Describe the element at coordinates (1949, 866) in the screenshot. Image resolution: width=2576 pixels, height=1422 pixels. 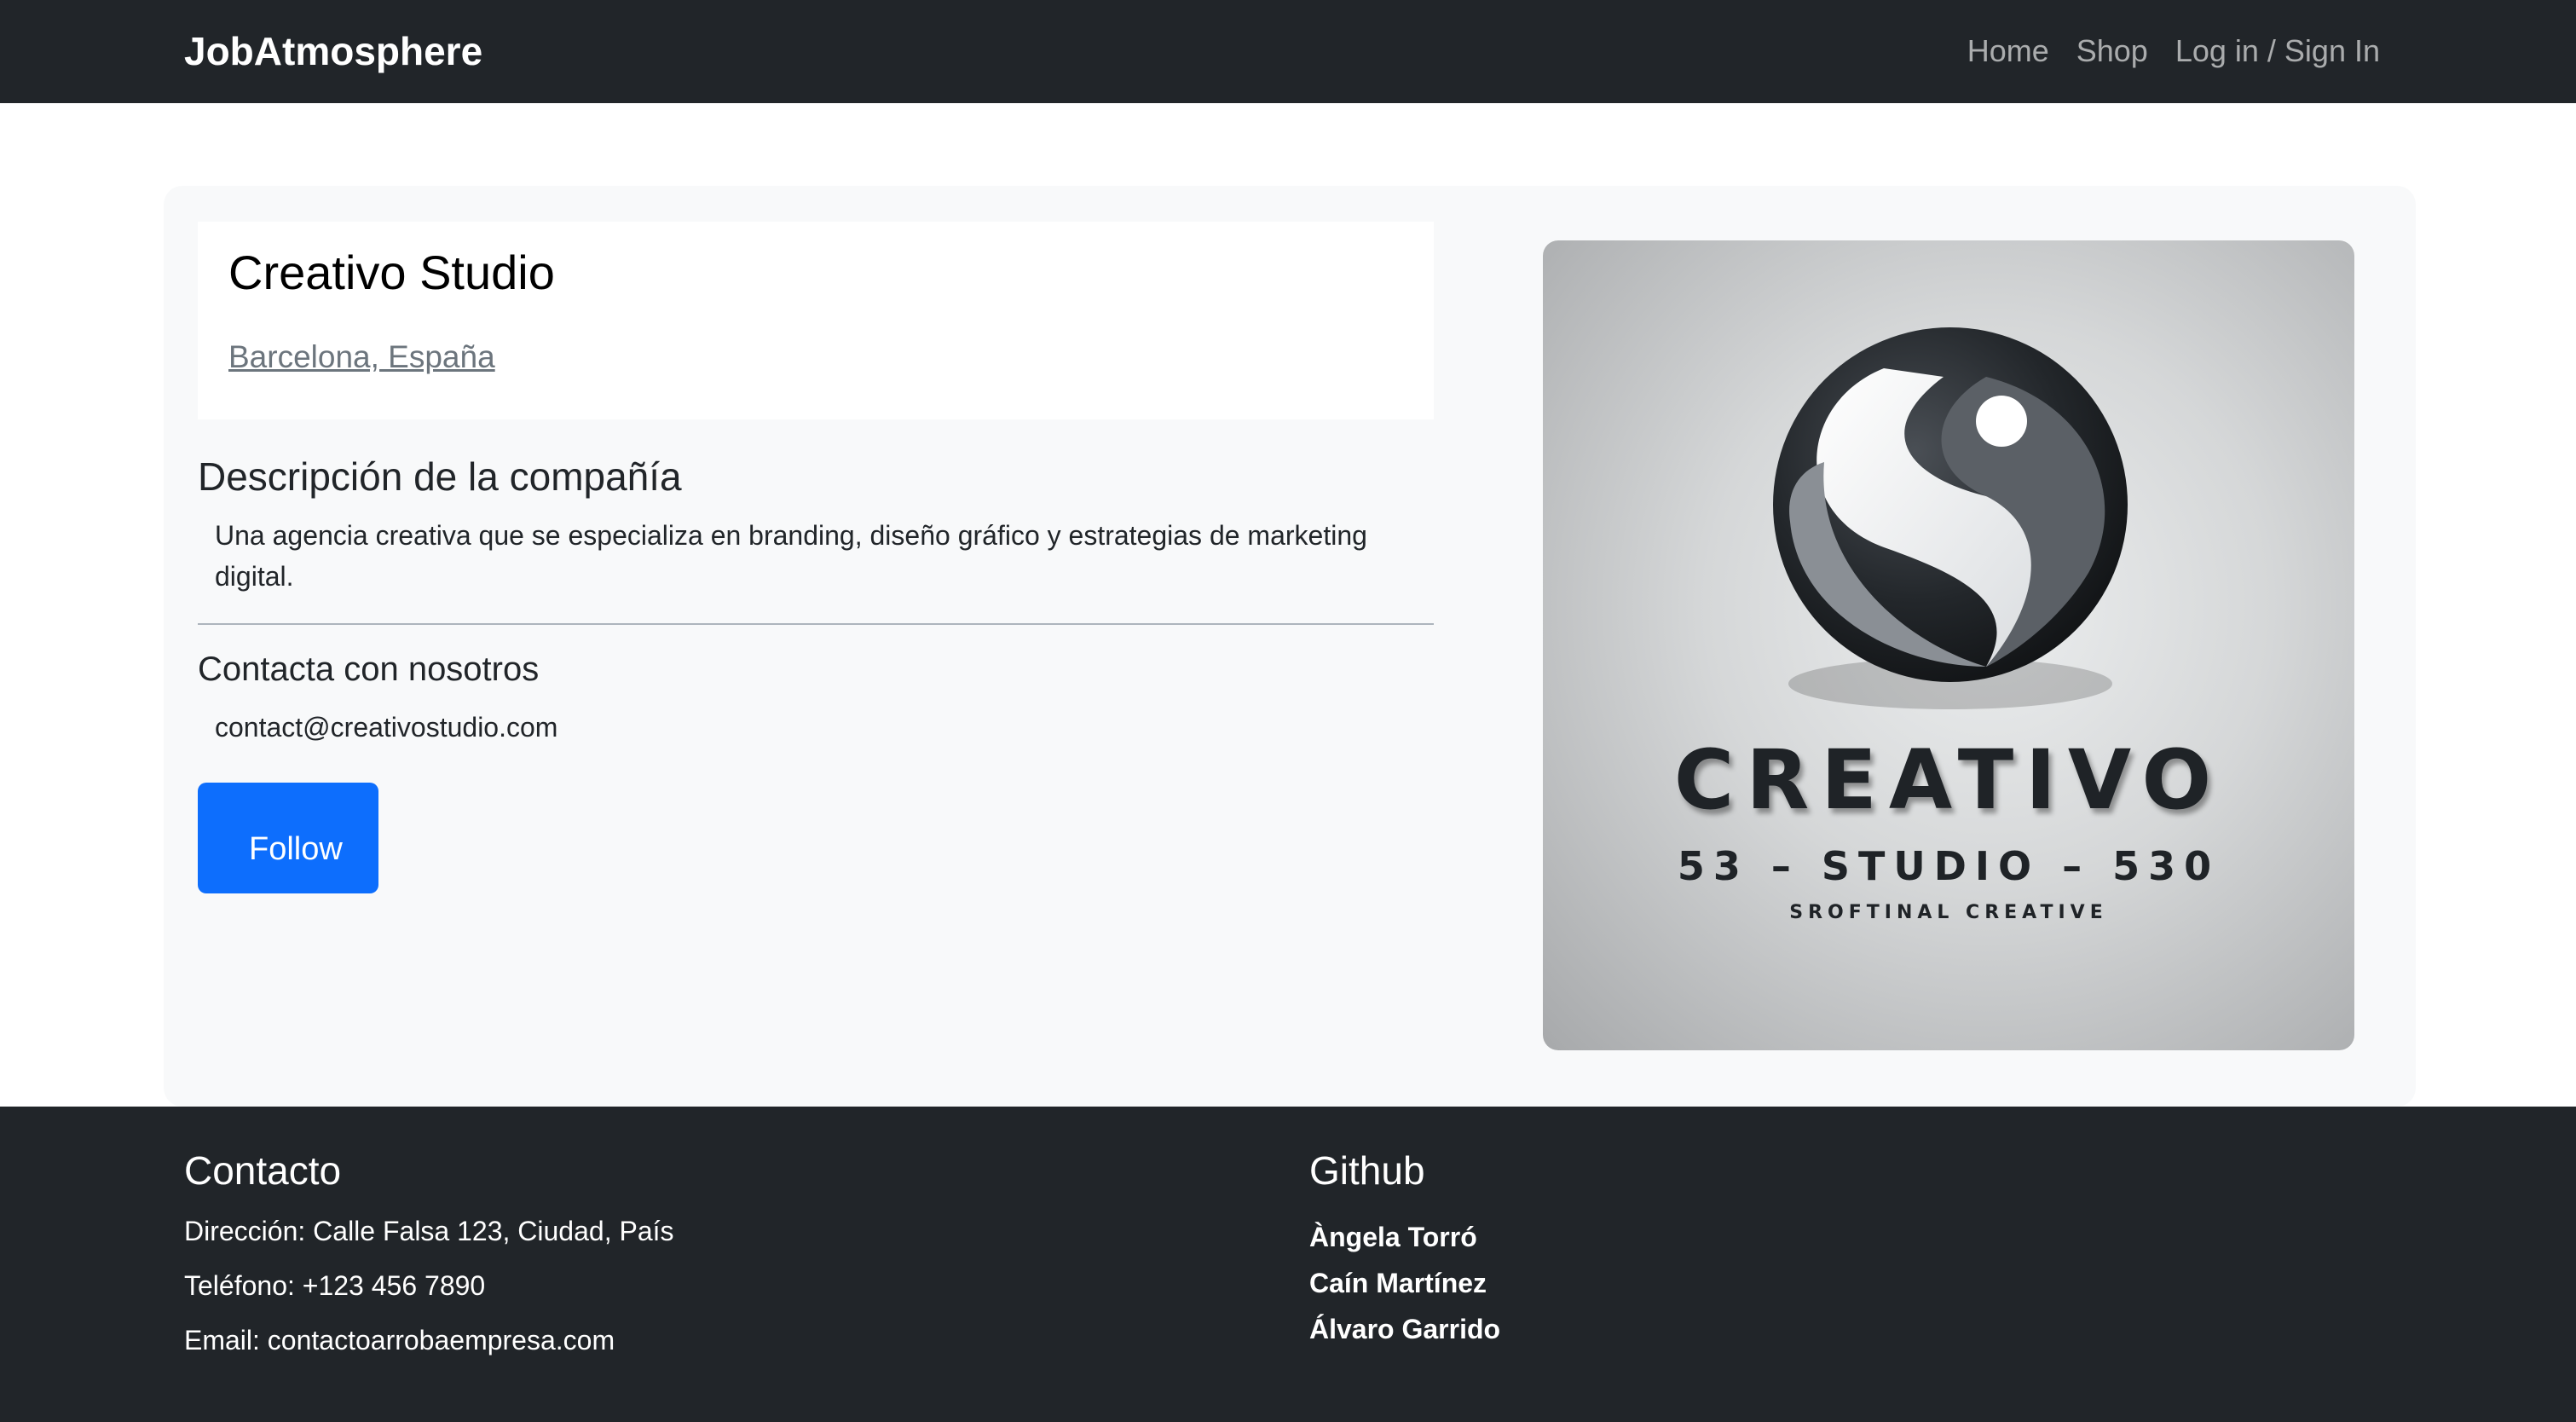
I see `logo-word-sub: 53 – STUDIO – 530` at that location.